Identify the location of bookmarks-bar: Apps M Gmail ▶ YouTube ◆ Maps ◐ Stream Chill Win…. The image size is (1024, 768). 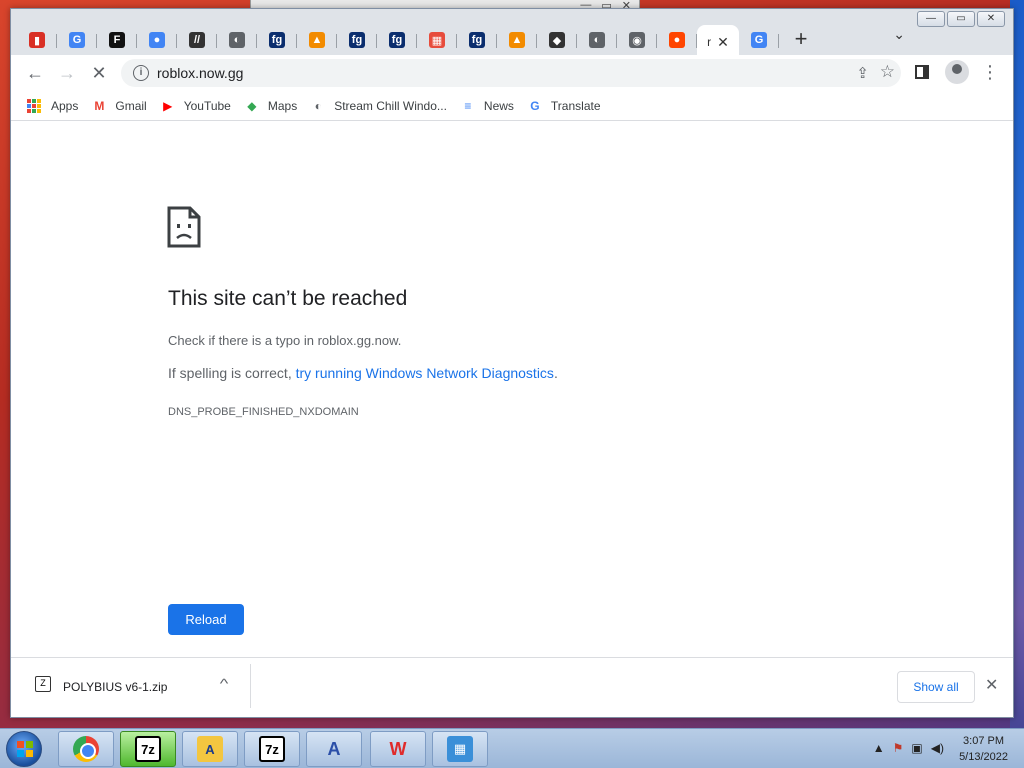
(512, 106).